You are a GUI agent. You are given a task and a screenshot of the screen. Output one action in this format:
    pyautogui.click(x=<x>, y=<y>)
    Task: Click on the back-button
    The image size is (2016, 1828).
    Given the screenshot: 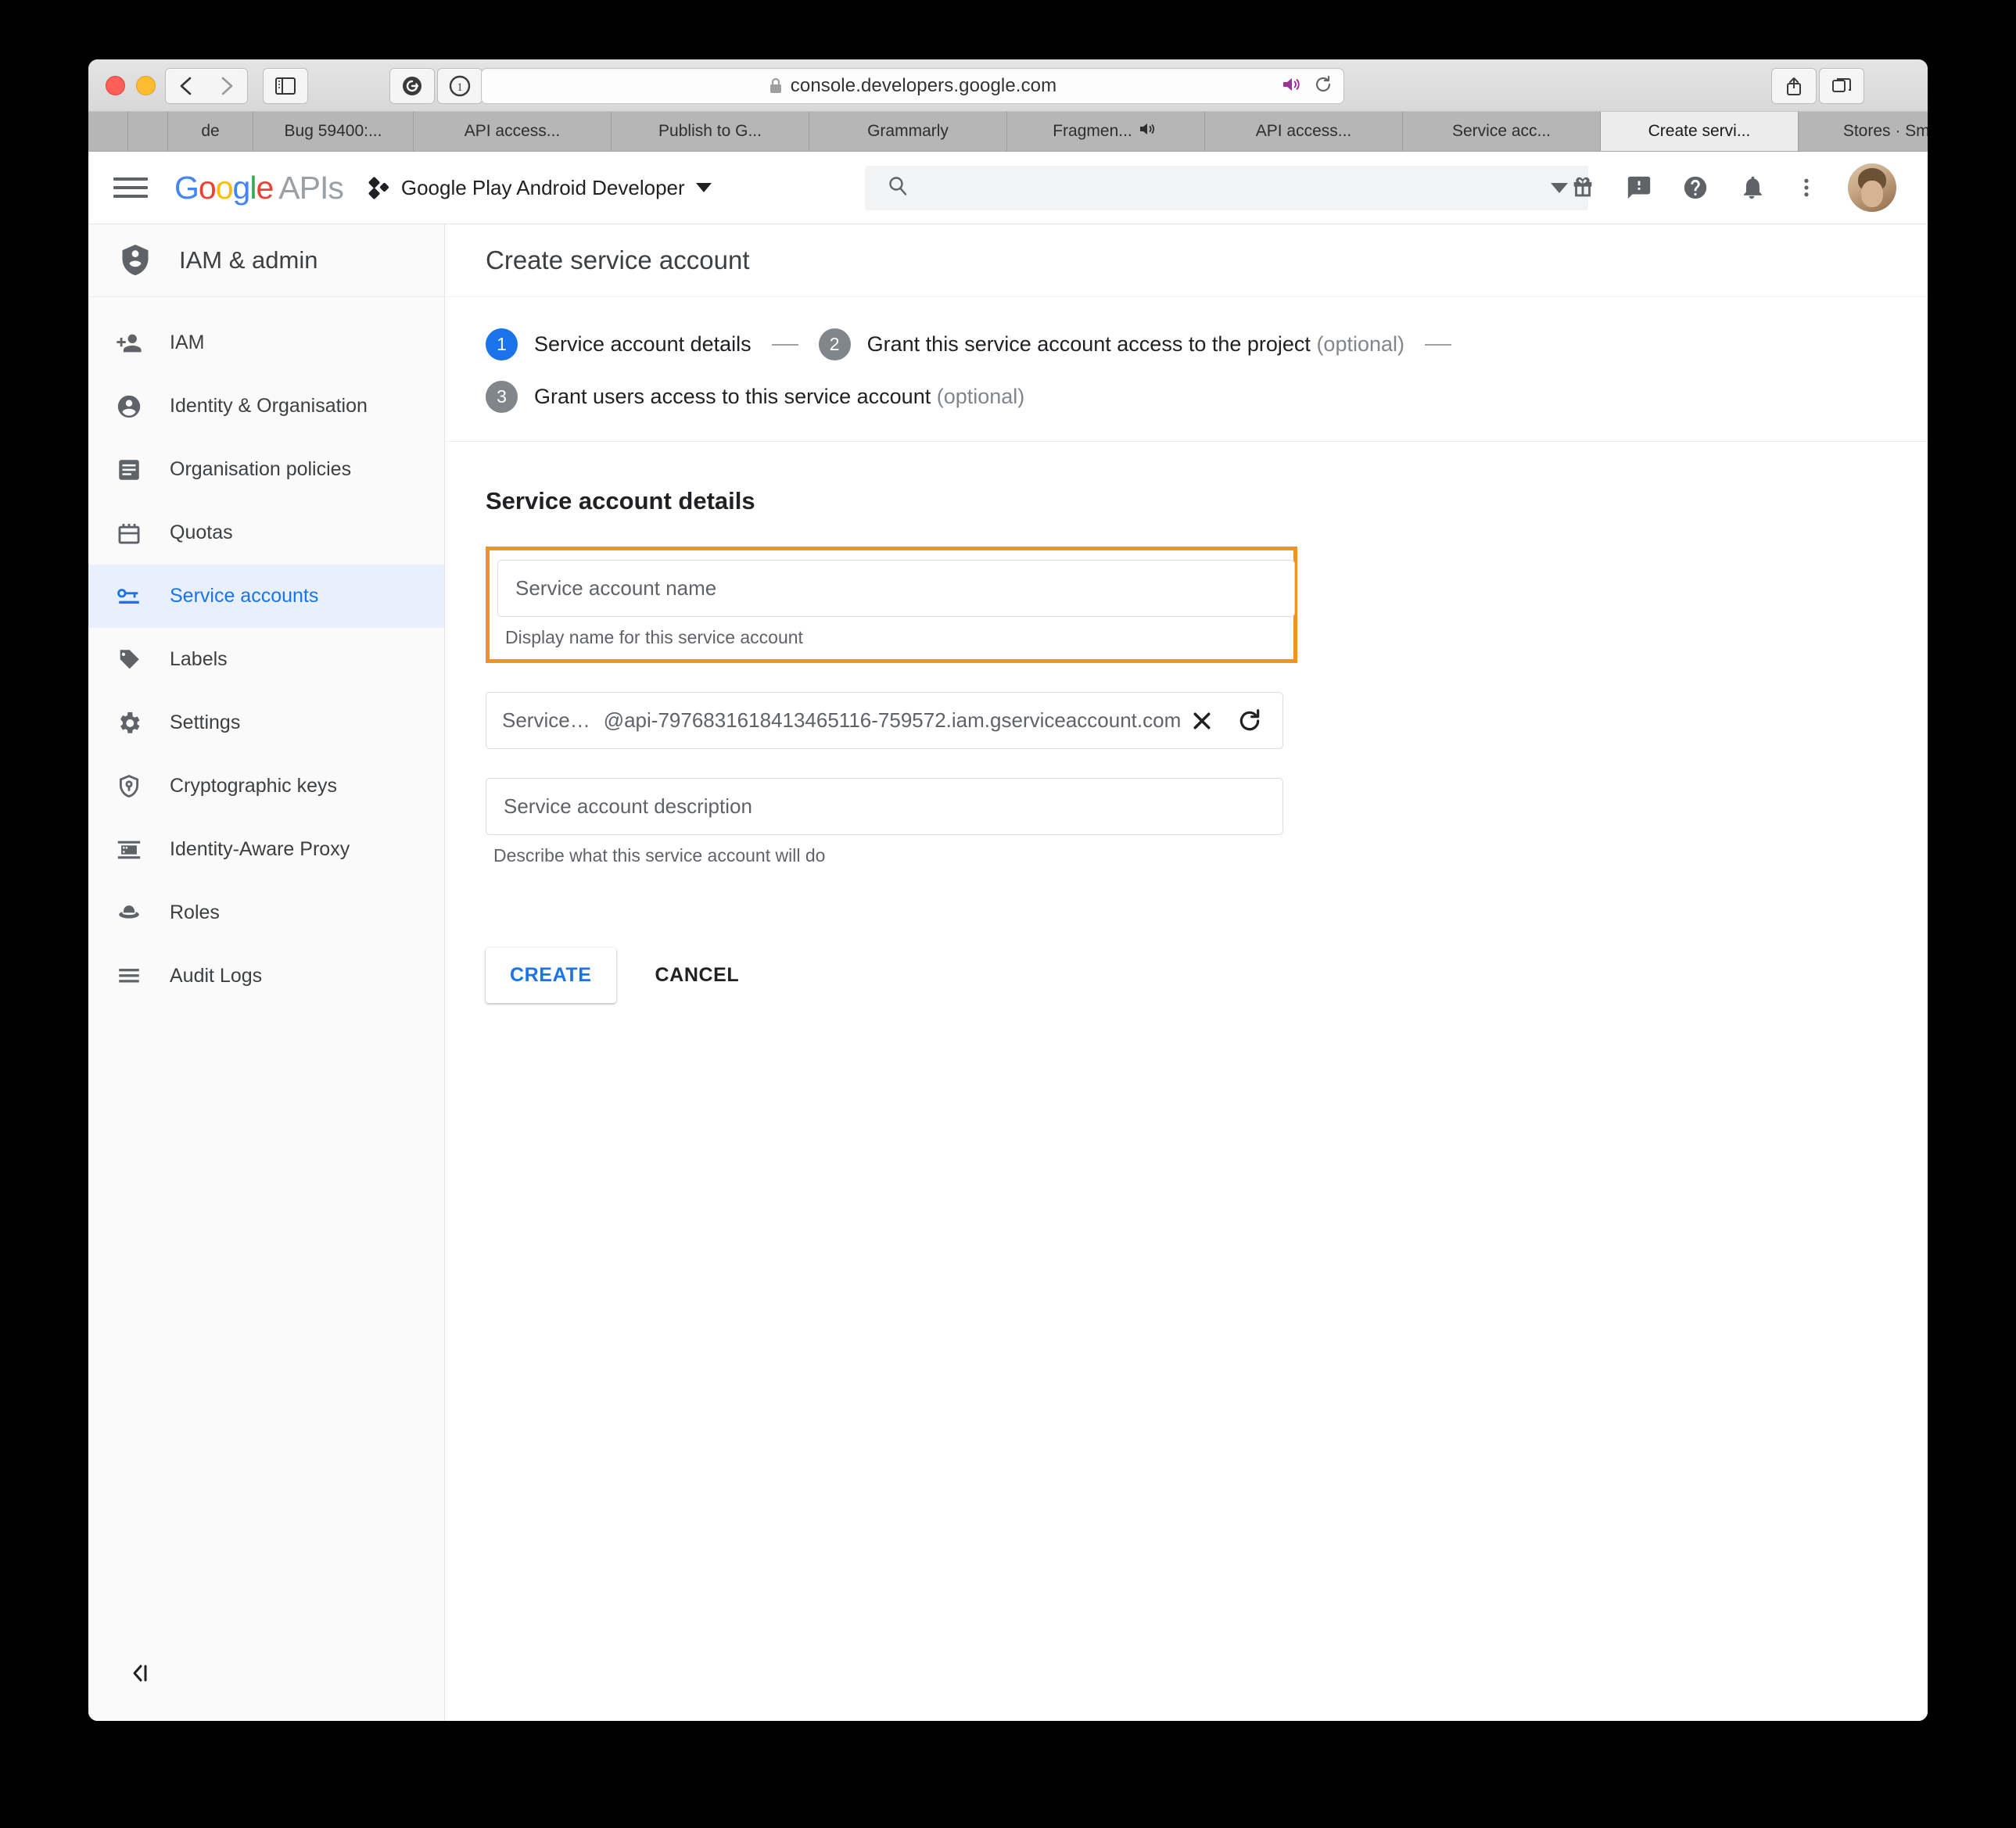 What is the action you would take?
    pyautogui.click(x=186, y=86)
    